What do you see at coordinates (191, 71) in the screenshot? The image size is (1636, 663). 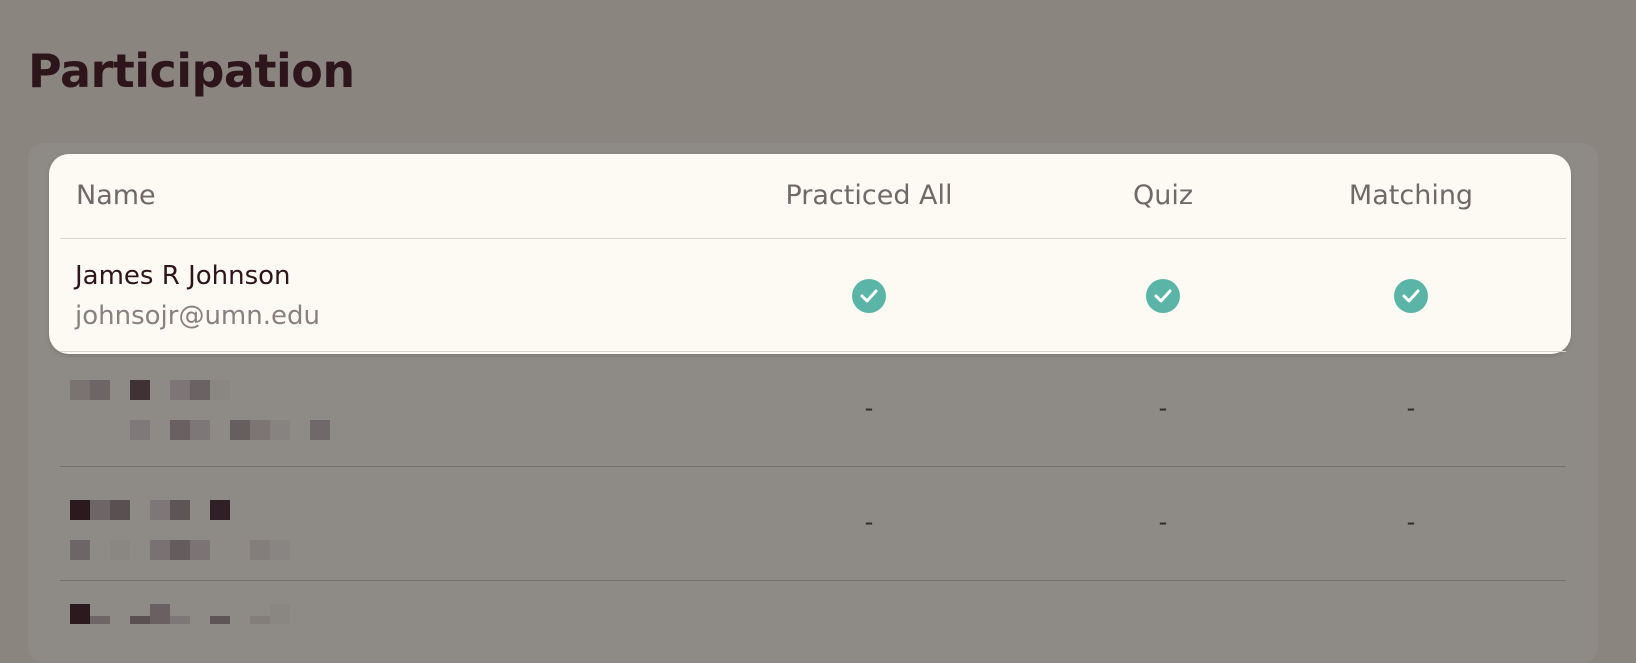 I see `page-title: Participation` at bounding box center [191, 71].